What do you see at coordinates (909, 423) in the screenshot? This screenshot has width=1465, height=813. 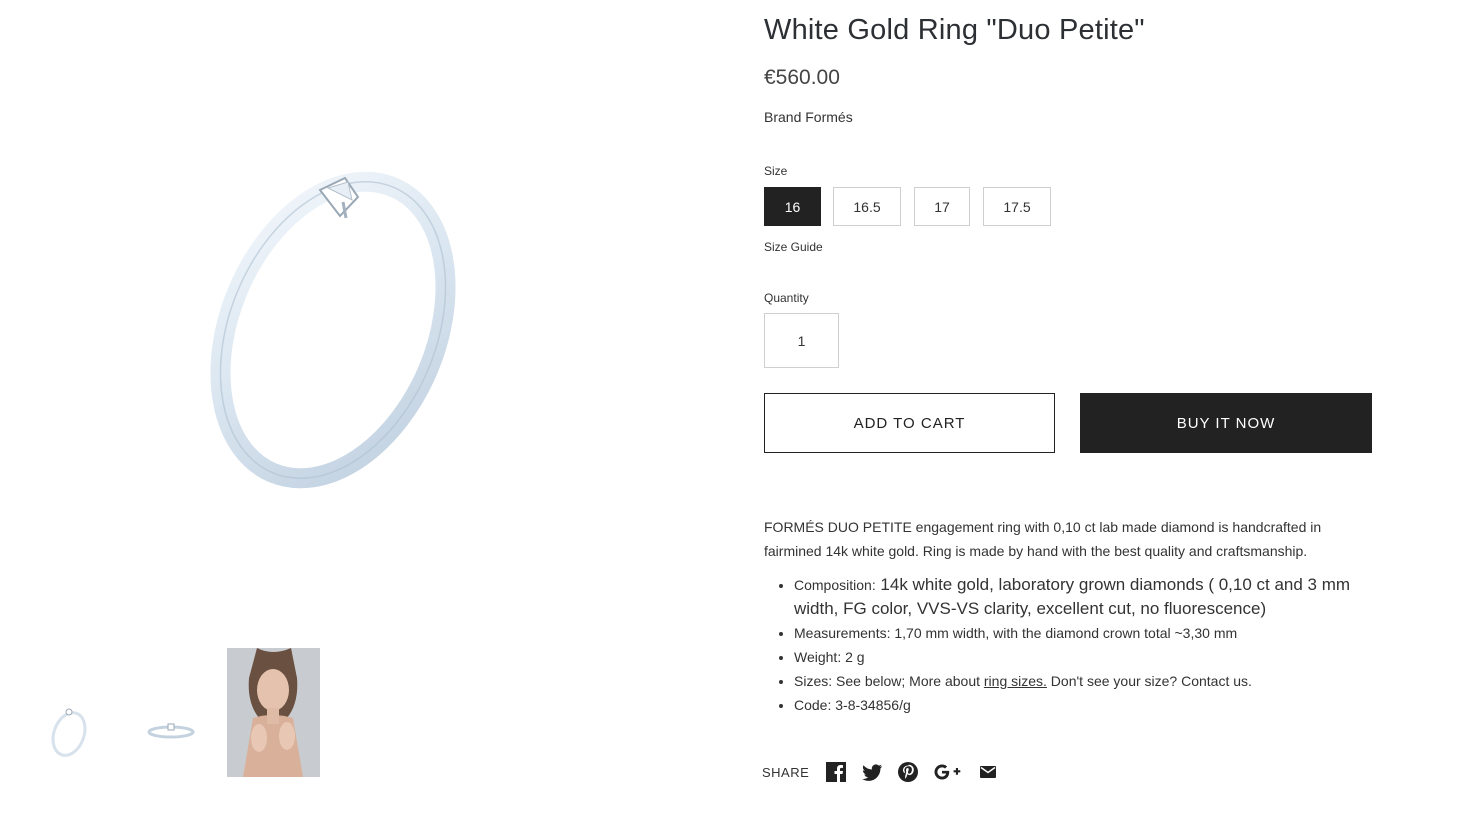 I see `add-to-cart-button: ADD TO CART` at bounding box center [909, 423].